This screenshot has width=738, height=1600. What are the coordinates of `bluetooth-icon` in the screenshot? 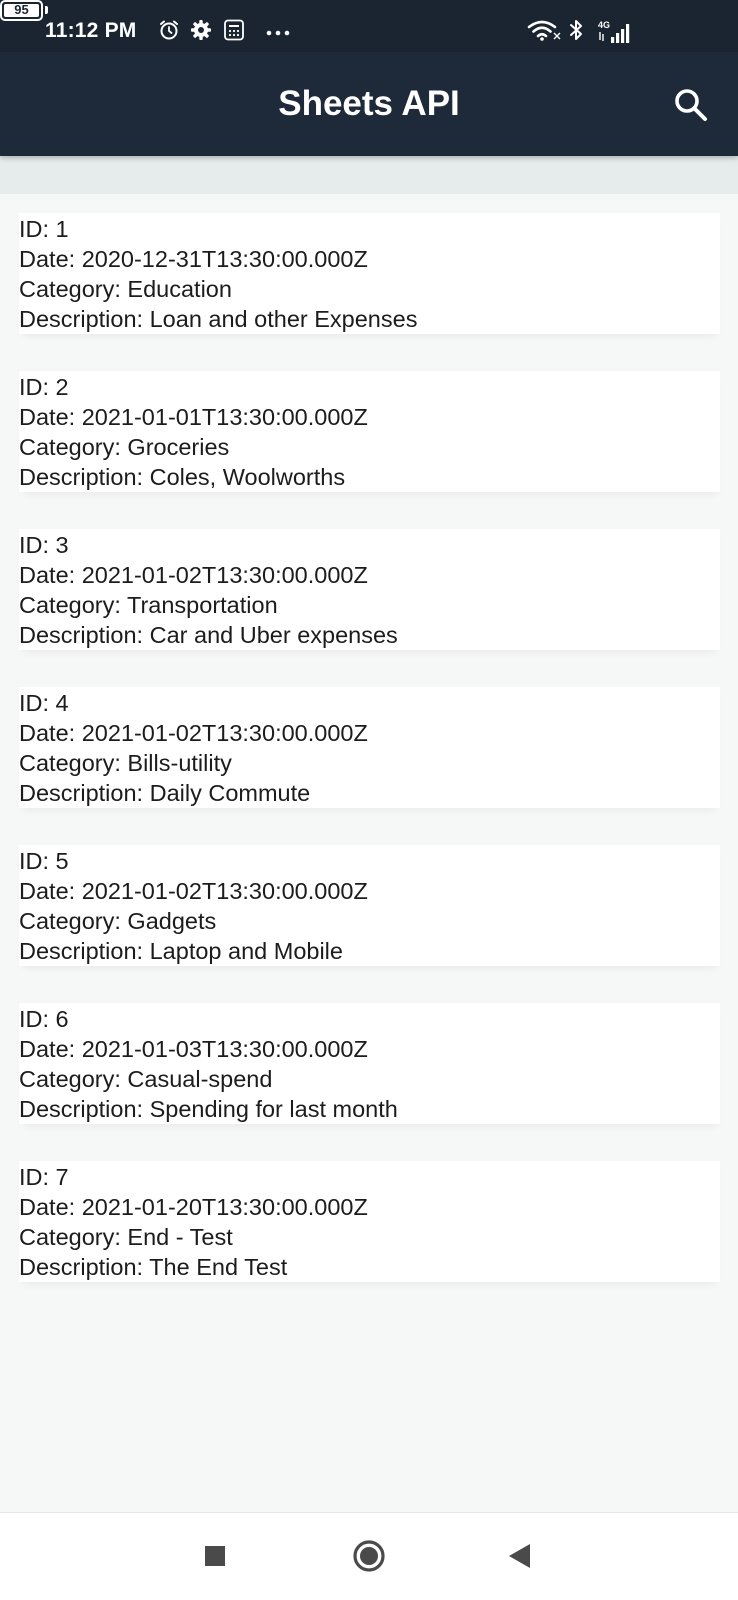 It's located at (576, 30).